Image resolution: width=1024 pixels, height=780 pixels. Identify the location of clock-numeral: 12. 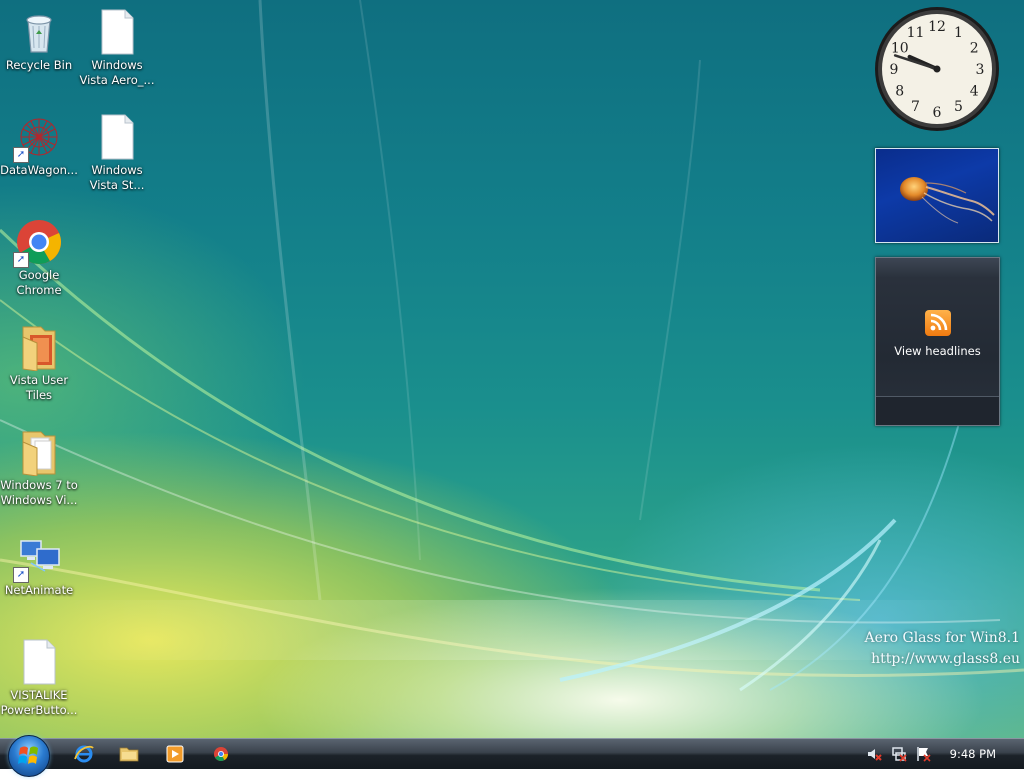
(937, 27).